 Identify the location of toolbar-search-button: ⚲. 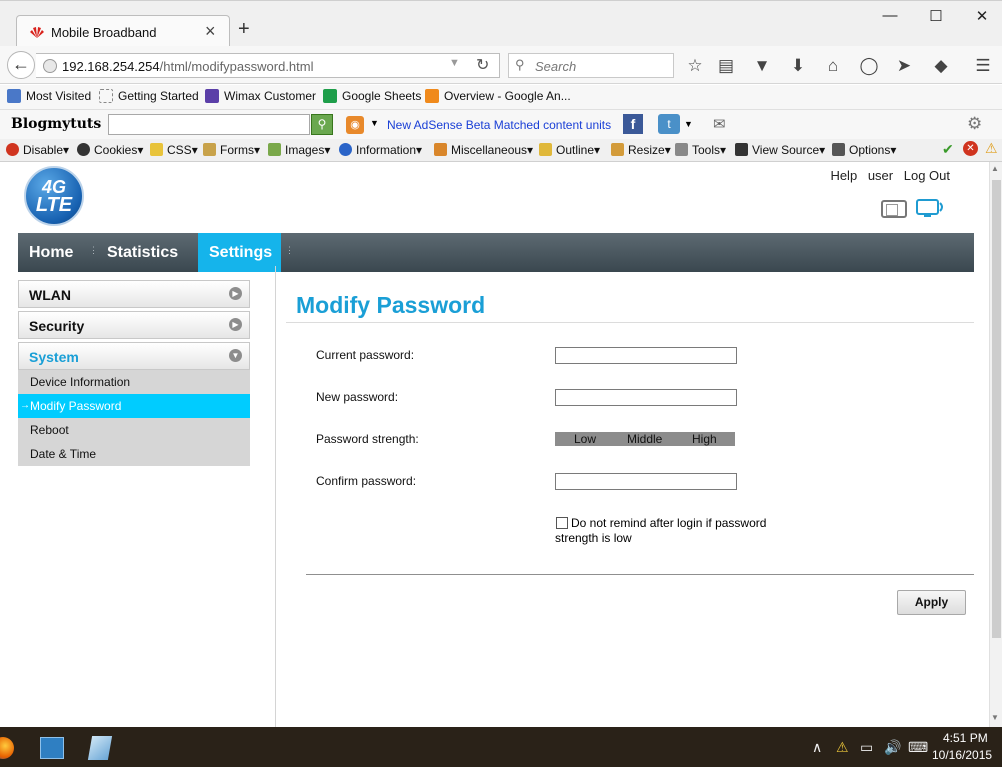
(322, 124).